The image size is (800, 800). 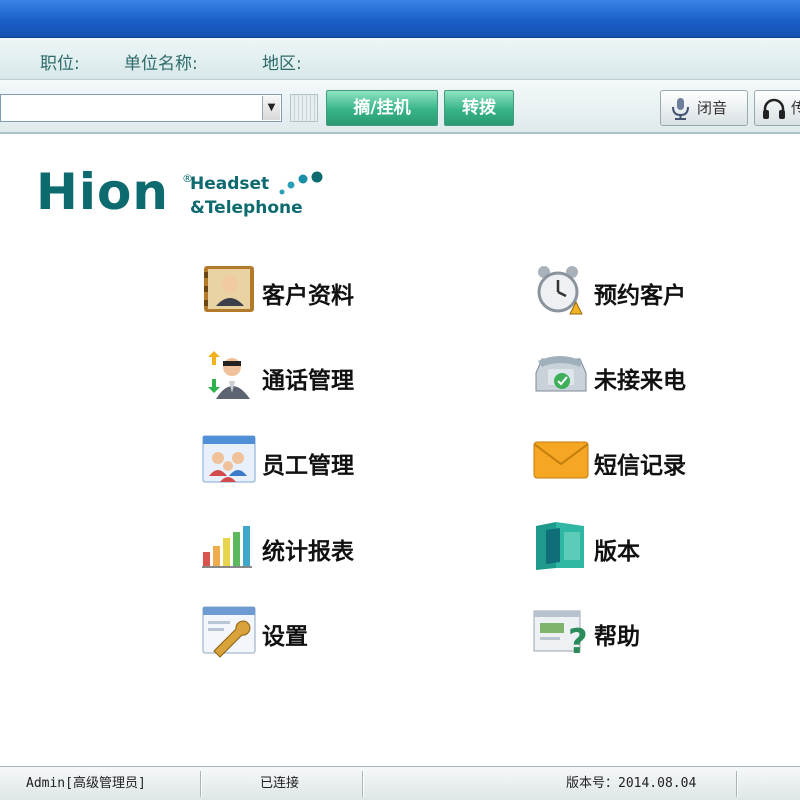 I want to click on combo-dropdown-button: ▼, so click(x=271, y=108).